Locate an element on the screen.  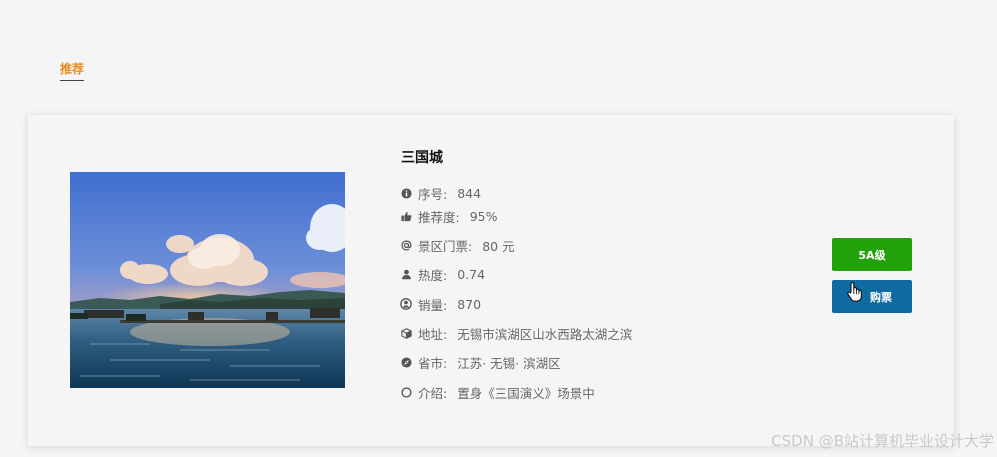
info-row-ticket: 景区门票: 80 元 is located at coordinates (457, 245).